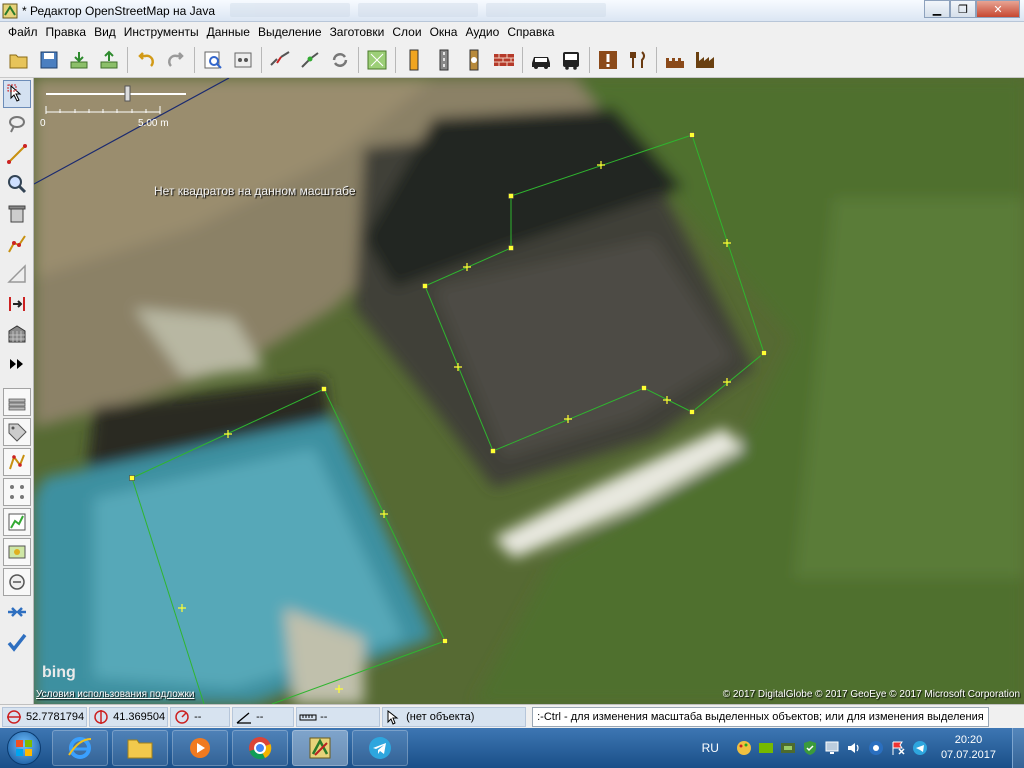 The height and width of the screenshot is (768, 1024). I want to click on preset-area-button, so click(377, 60).